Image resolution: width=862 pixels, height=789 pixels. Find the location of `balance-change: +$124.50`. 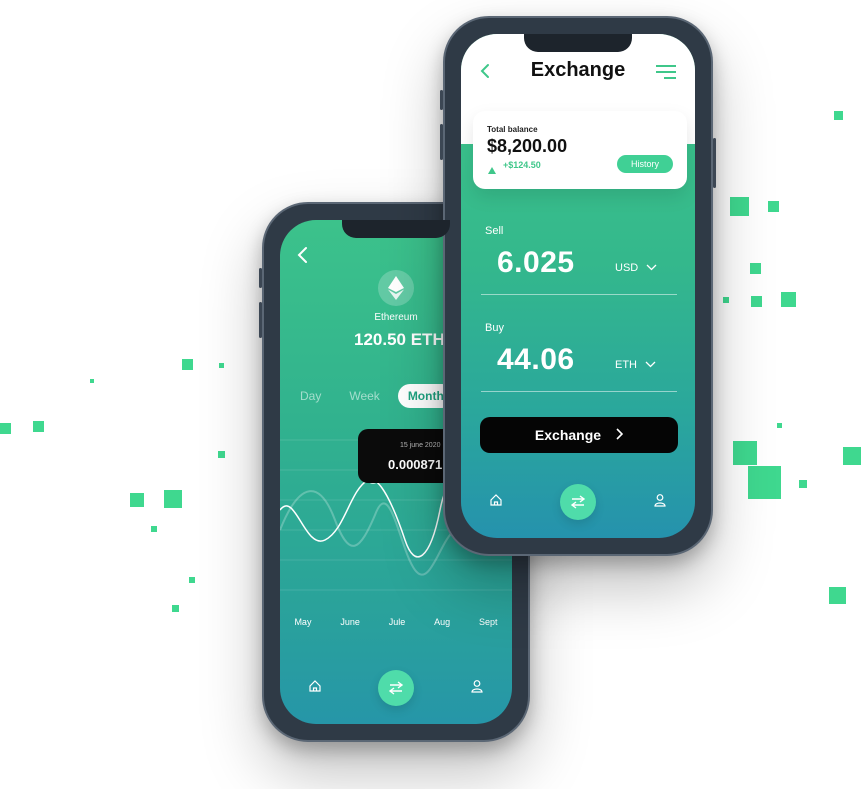

balance-change: +$124.50 is located at coordinates (522, 165).